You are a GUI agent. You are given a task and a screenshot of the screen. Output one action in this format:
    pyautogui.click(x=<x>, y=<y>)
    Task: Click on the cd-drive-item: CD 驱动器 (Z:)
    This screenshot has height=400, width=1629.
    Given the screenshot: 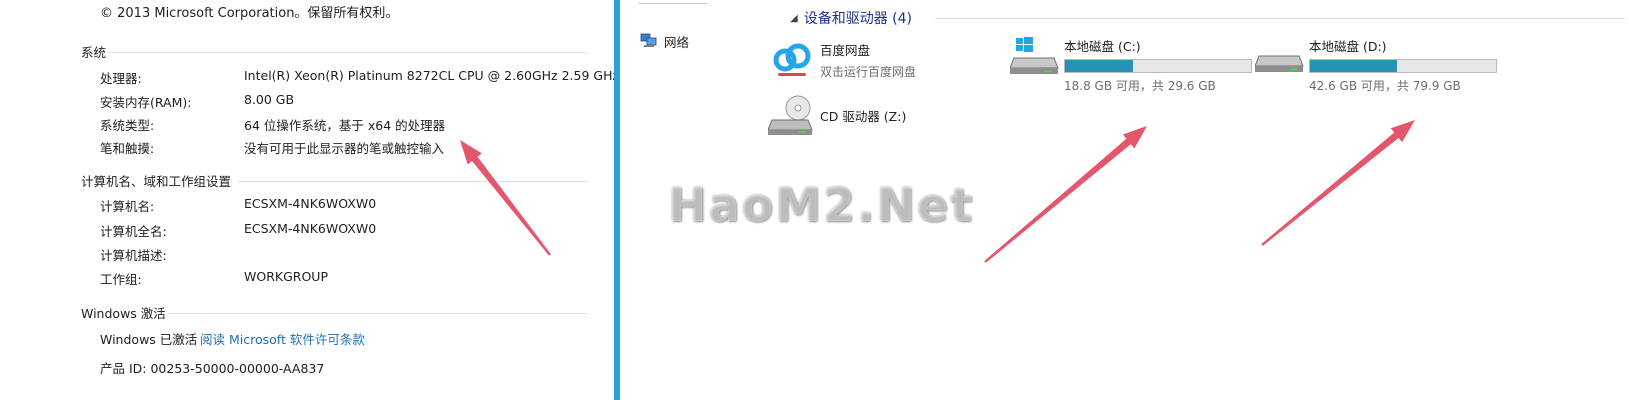 What is the action you would take?
    pyautogui.click(x=837, y=118)
    